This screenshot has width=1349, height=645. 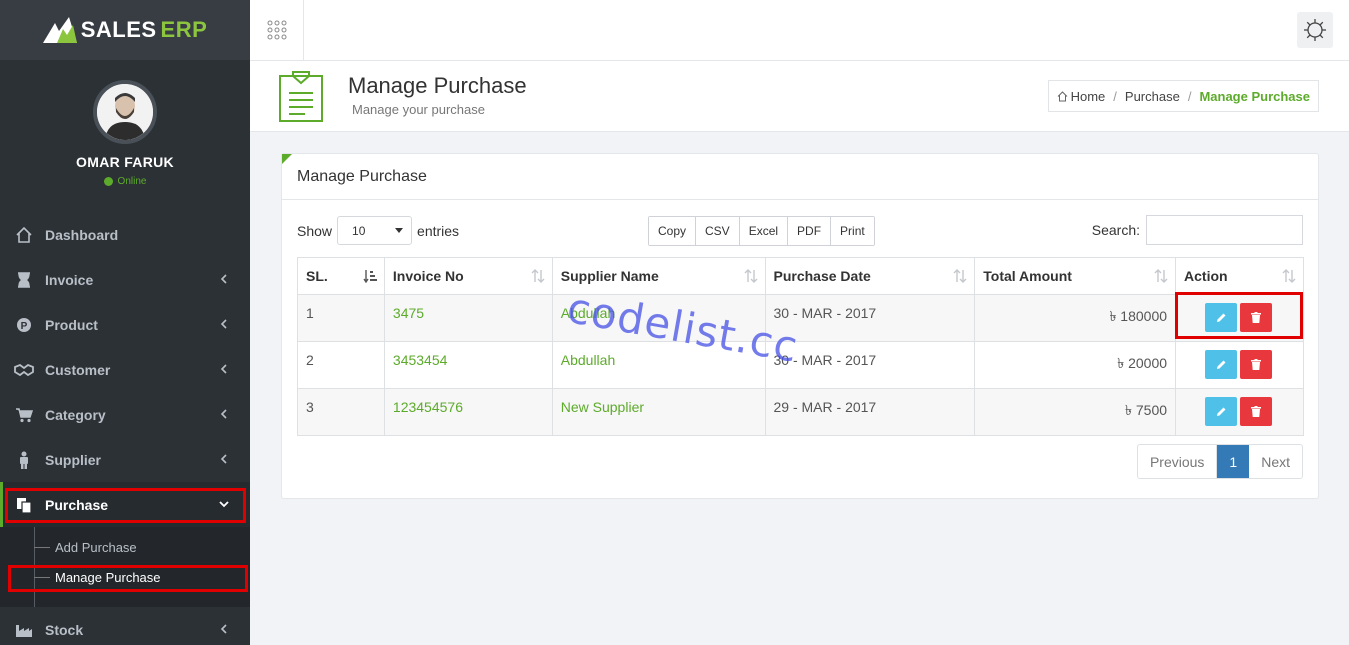 I want to click on submenu-item-label: Add Purchase, so click(x=96, y=547).